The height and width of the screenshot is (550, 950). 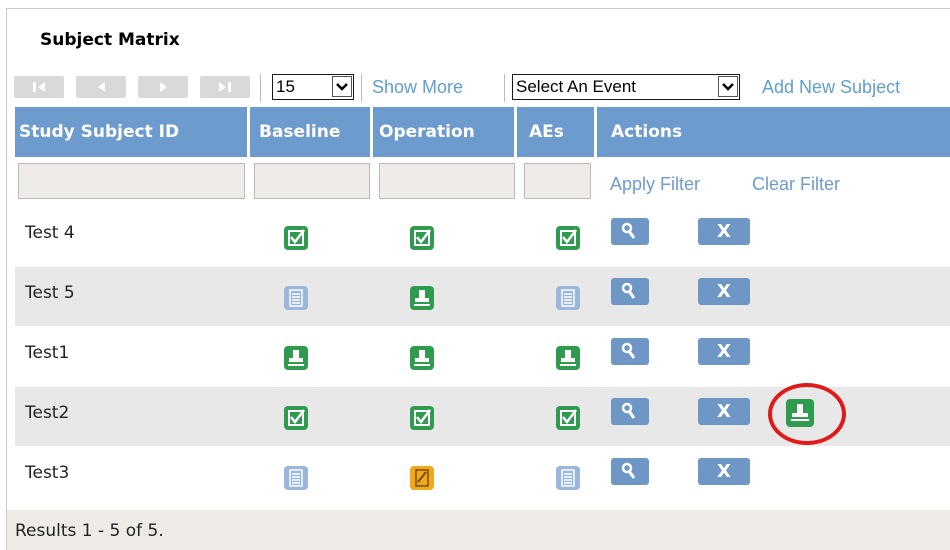 I want to click on event-select: Select An Event, so click(x=626, y=87).